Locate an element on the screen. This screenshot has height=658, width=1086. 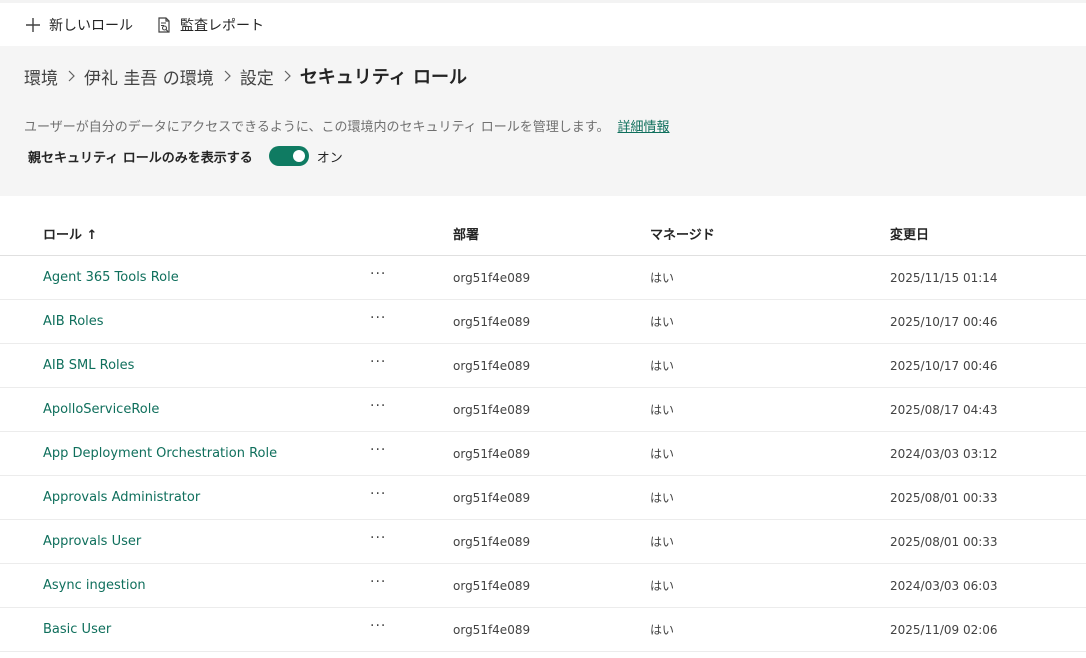
column-header-role: ロール ↑ is located at coordinates (185, 233).